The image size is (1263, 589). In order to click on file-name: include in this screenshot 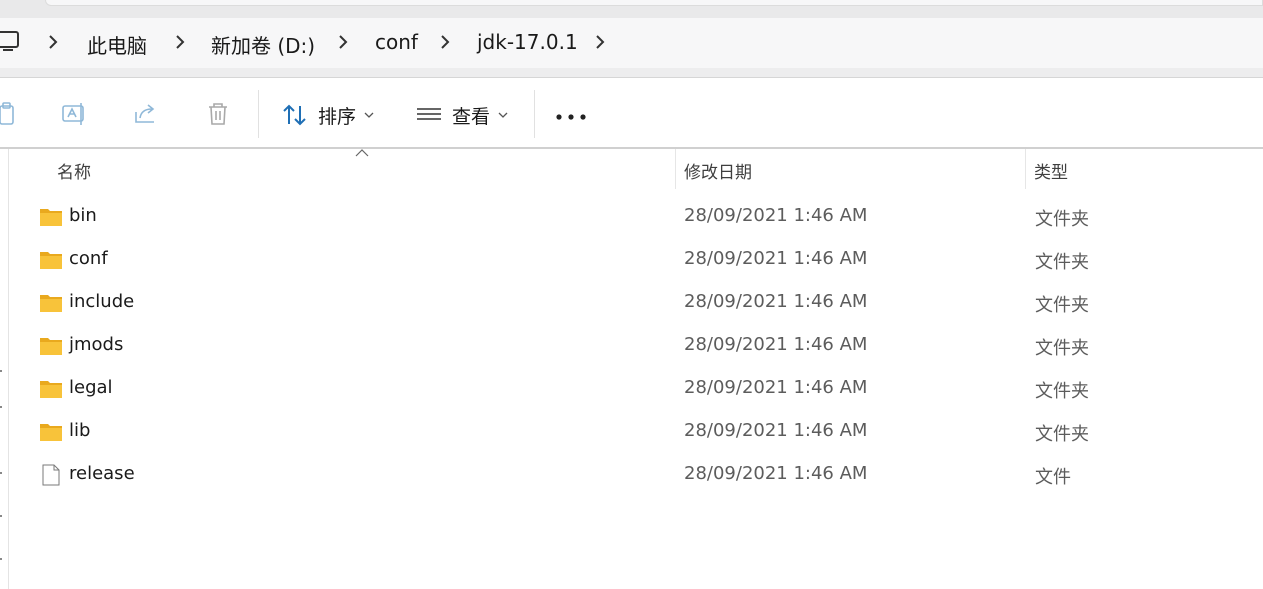, I will do `click(102, 301)`.